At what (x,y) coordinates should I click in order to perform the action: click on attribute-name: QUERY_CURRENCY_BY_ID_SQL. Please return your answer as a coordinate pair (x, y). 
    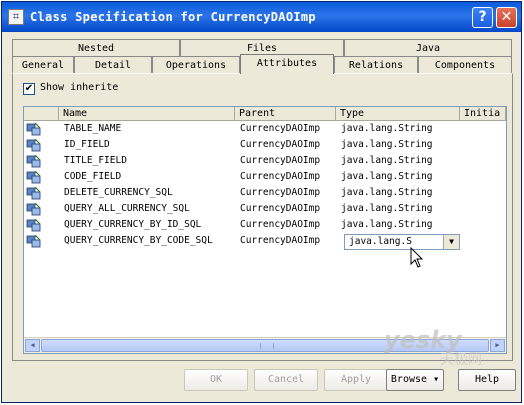
    Looking at the image, I should click on (133, 224).